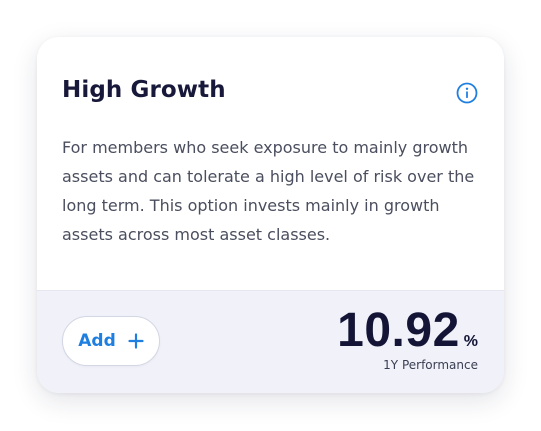 This screenshot has width=541, height=431. Describe the element at coordinates (97, 341) in the screenshot. I see `add-button-label: Add` at that location.